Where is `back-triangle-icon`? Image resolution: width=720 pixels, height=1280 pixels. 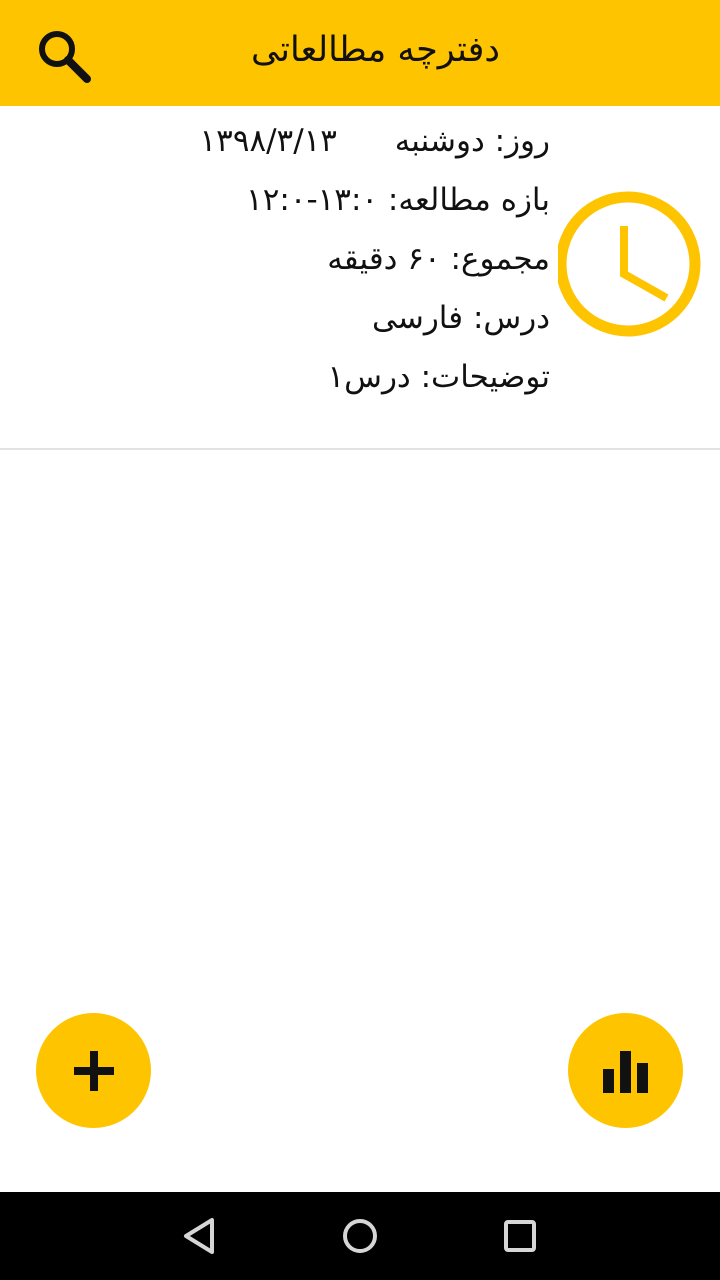 back-triangle-icon is located at coordinates (199, 1236).